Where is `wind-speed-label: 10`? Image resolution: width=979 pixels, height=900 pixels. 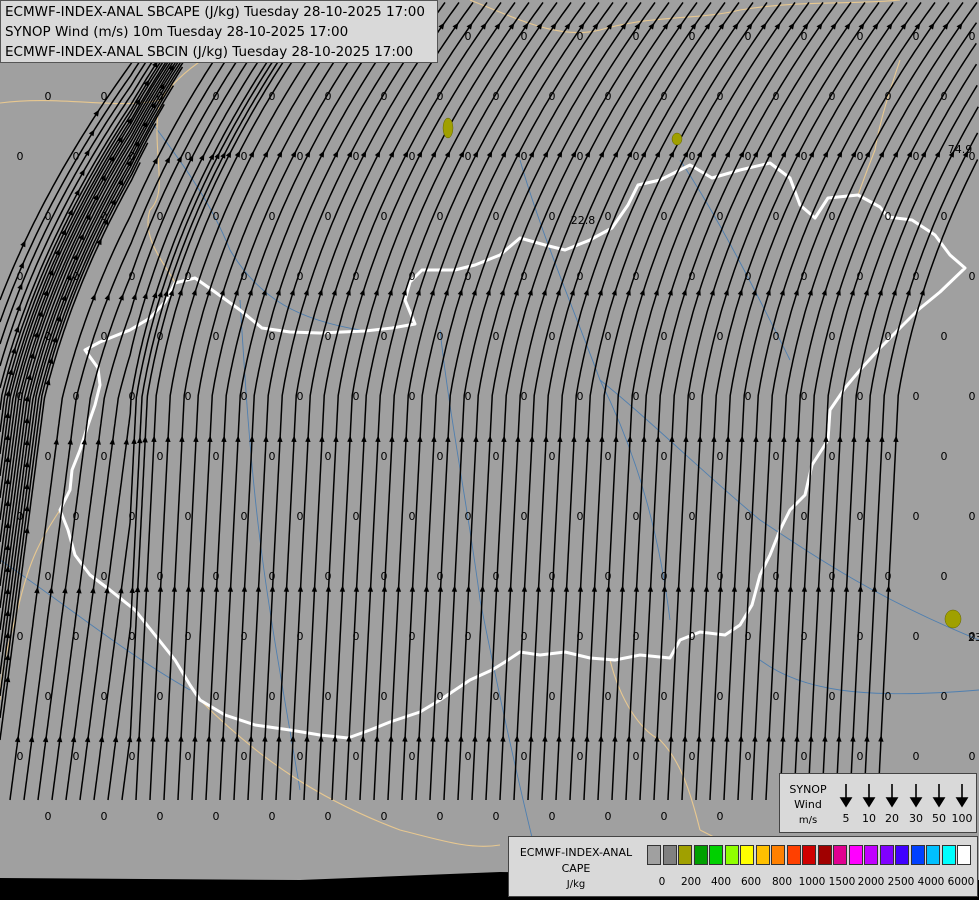
wind-speed-label: 10 is located at coordinates (869, 818).